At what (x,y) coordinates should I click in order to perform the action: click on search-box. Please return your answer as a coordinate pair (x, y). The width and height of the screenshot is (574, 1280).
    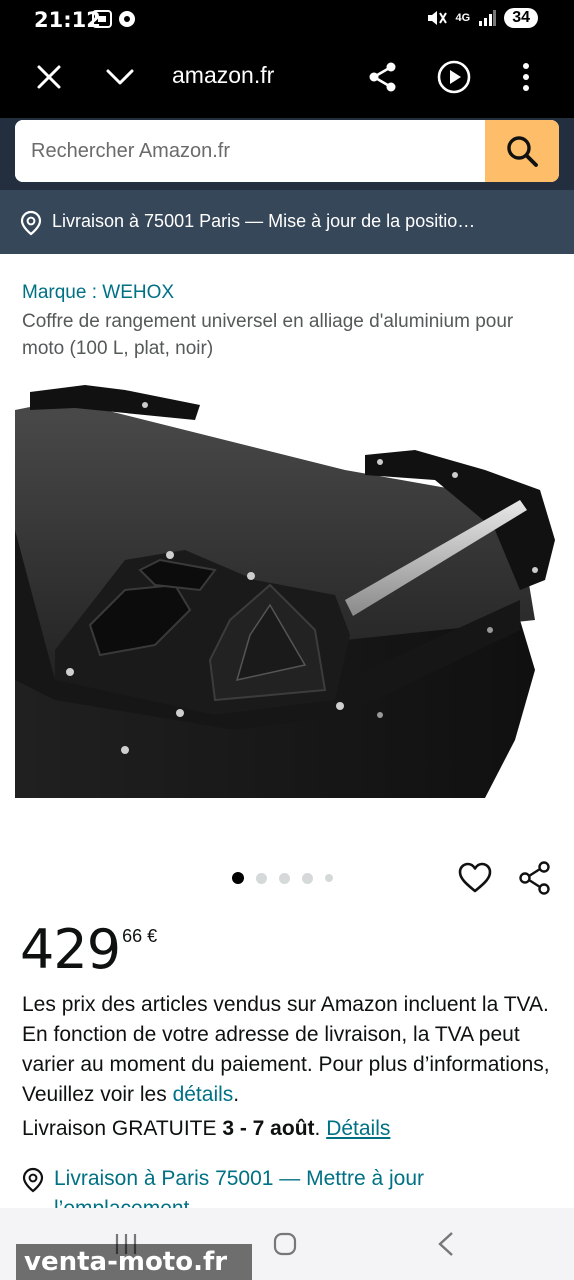
    Looking at the image, I should click on (287, 151).